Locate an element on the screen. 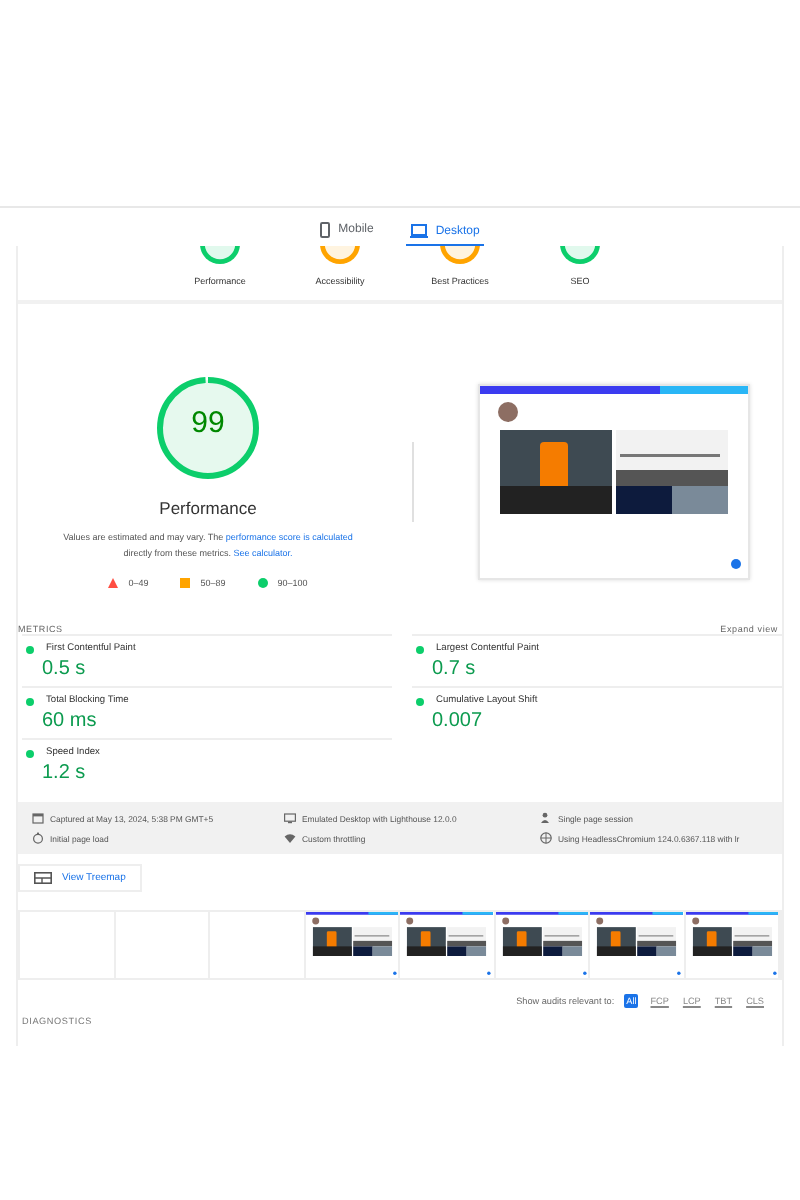 The height and width of the screenshot is (1200, 800). square-icon is located at coordinates (185, 583).